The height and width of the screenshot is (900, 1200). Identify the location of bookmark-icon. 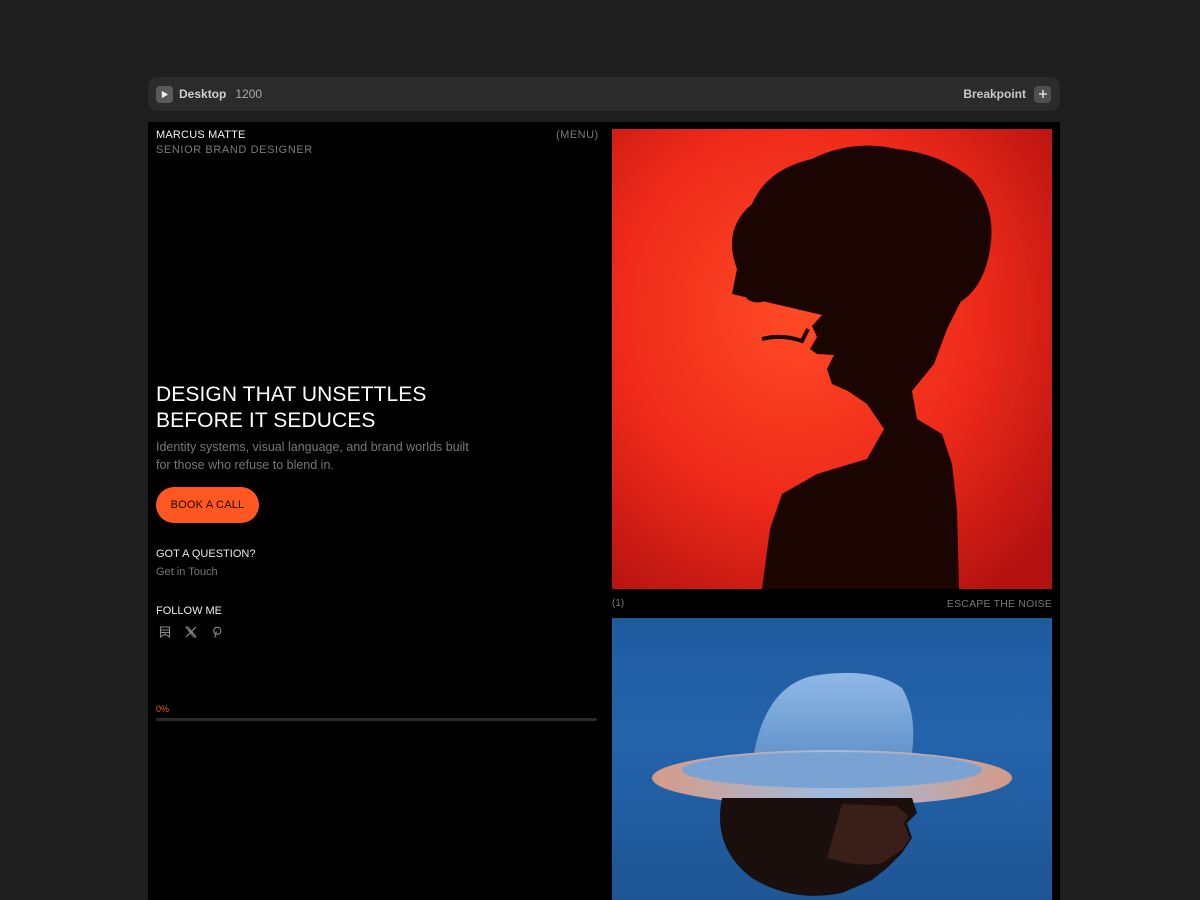
(165, 632).